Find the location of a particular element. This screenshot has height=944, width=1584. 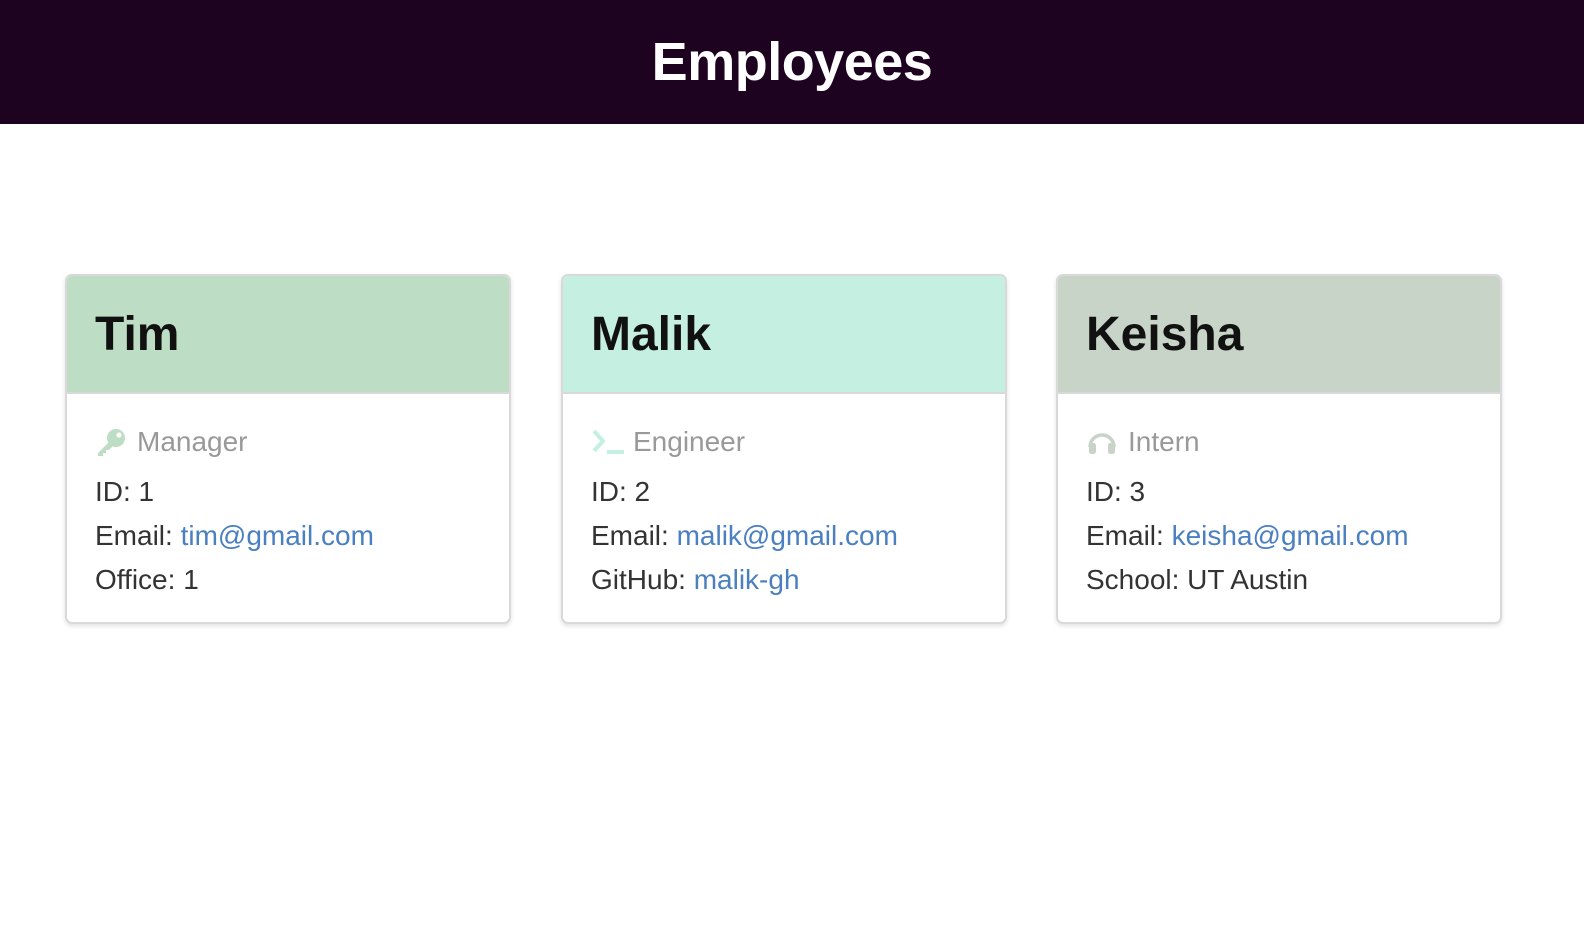

email-link: tim@gmail.com is located at coordinates (277, 535).